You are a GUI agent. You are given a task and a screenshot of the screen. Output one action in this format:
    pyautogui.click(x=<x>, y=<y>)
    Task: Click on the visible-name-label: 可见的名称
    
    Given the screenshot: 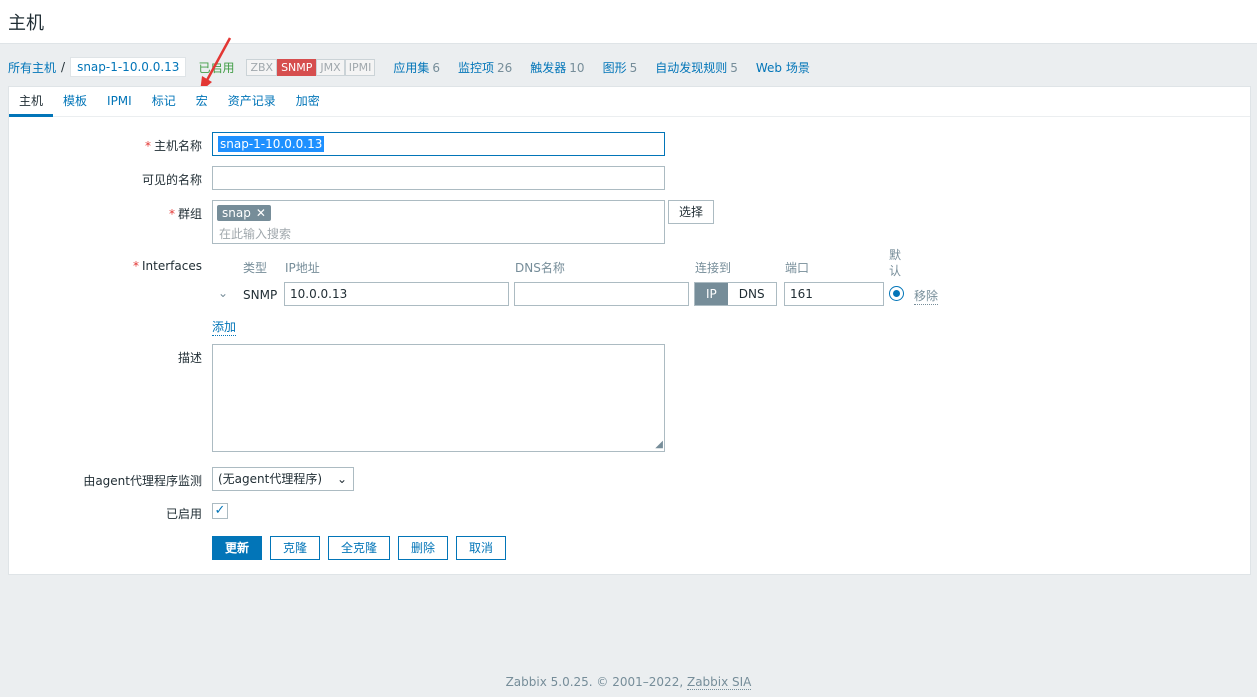 What is the action you would take?
    pyautogui.click(x=171, y=180)
    